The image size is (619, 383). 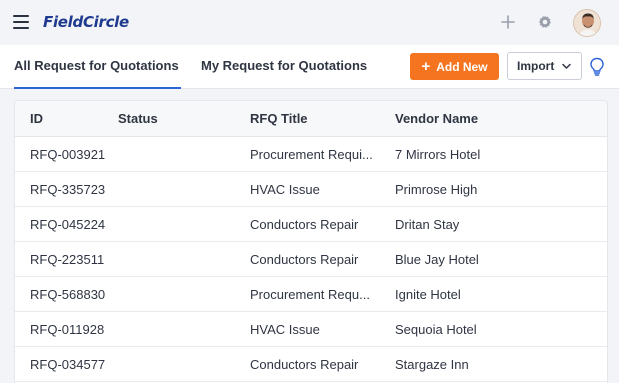 I want to click on rfq-id: RFQ-335723, so click(x=75, y=189).